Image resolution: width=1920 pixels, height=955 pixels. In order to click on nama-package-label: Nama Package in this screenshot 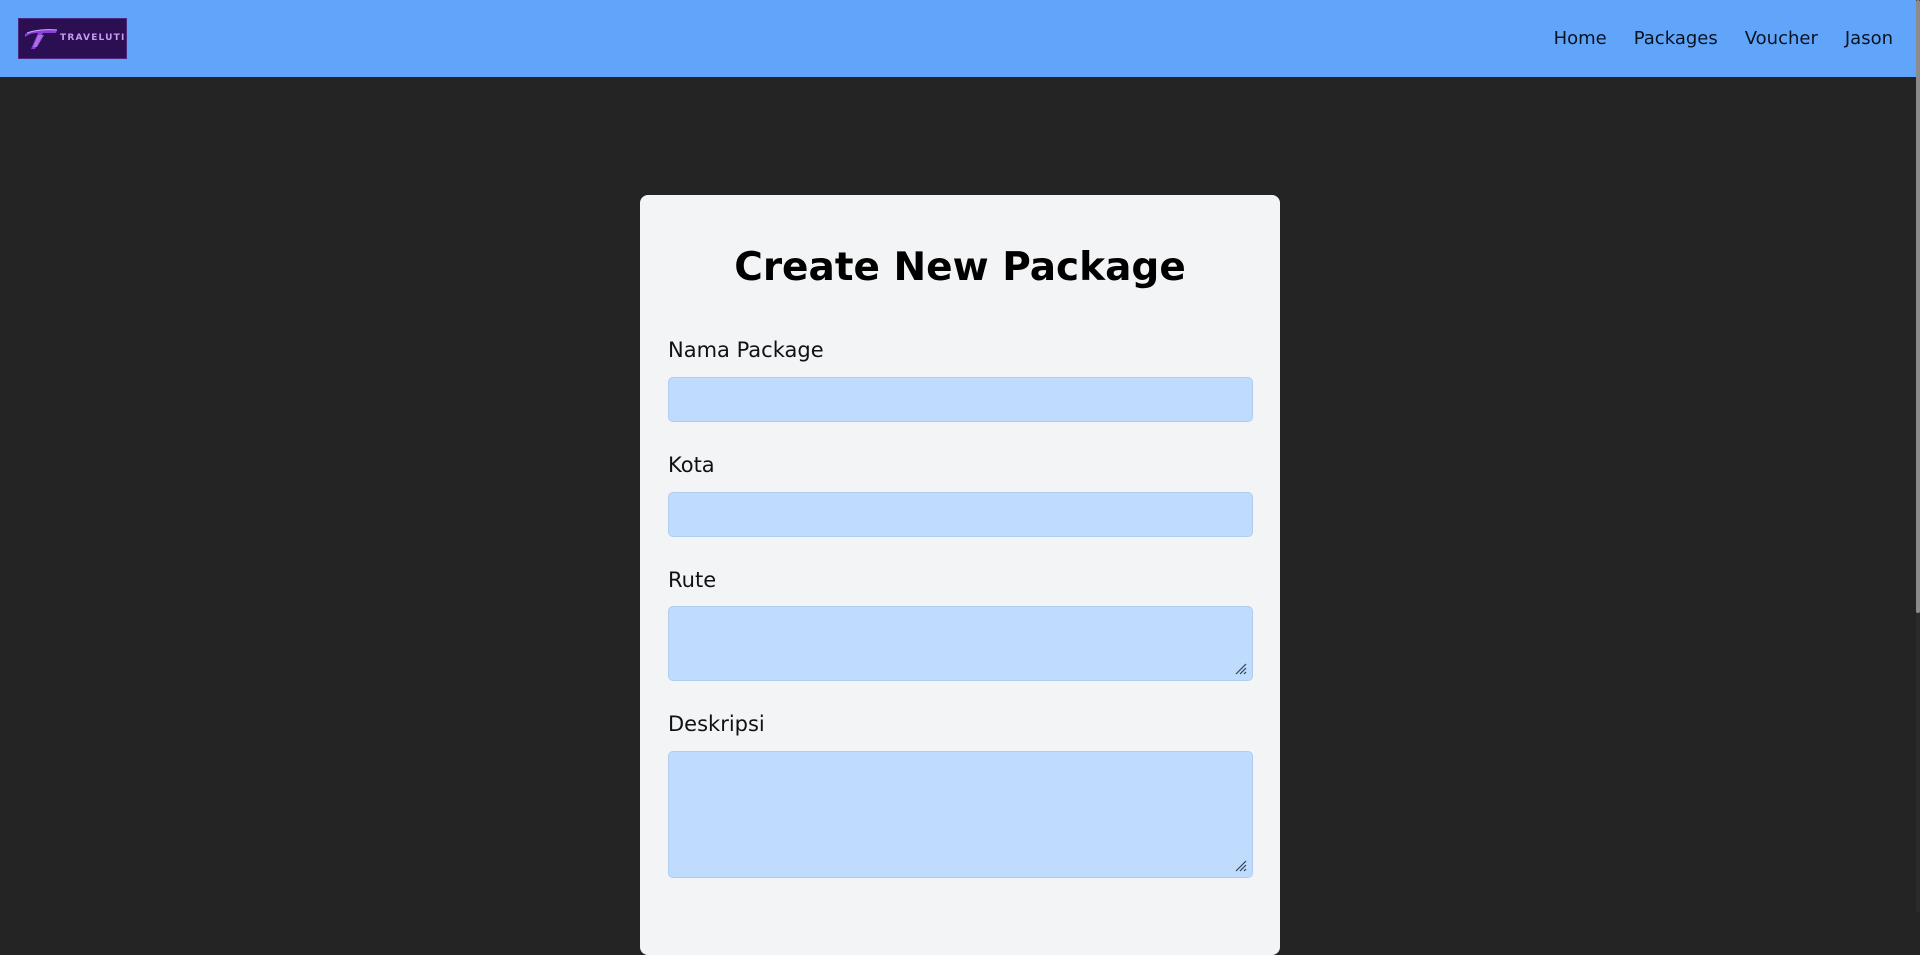, I will do `click(746, 350)`.